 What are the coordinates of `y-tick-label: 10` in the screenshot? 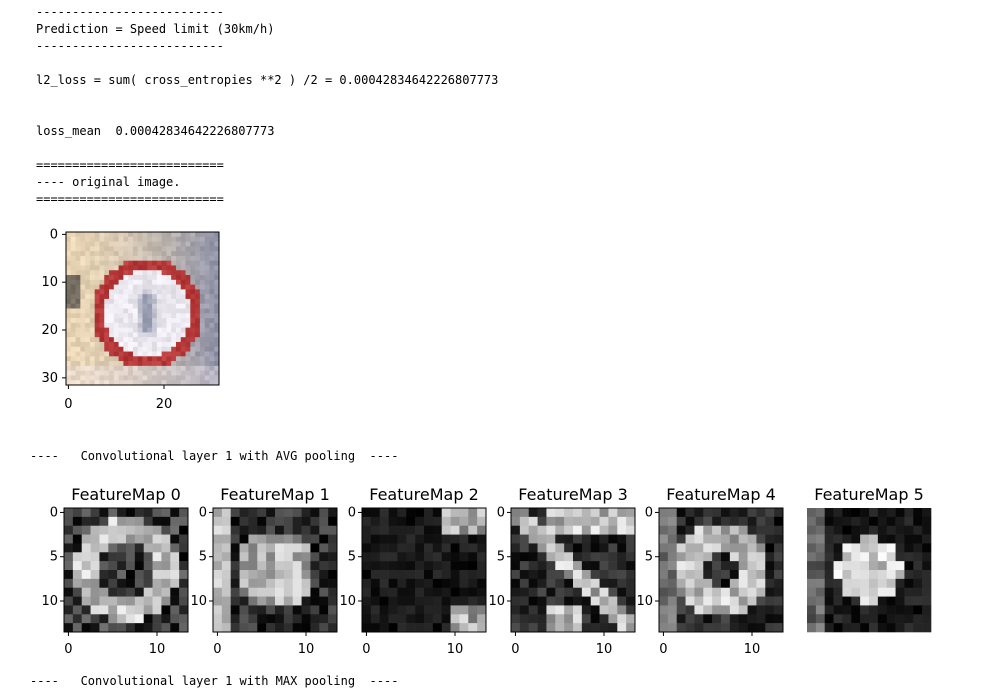 It's located at (496, 601).